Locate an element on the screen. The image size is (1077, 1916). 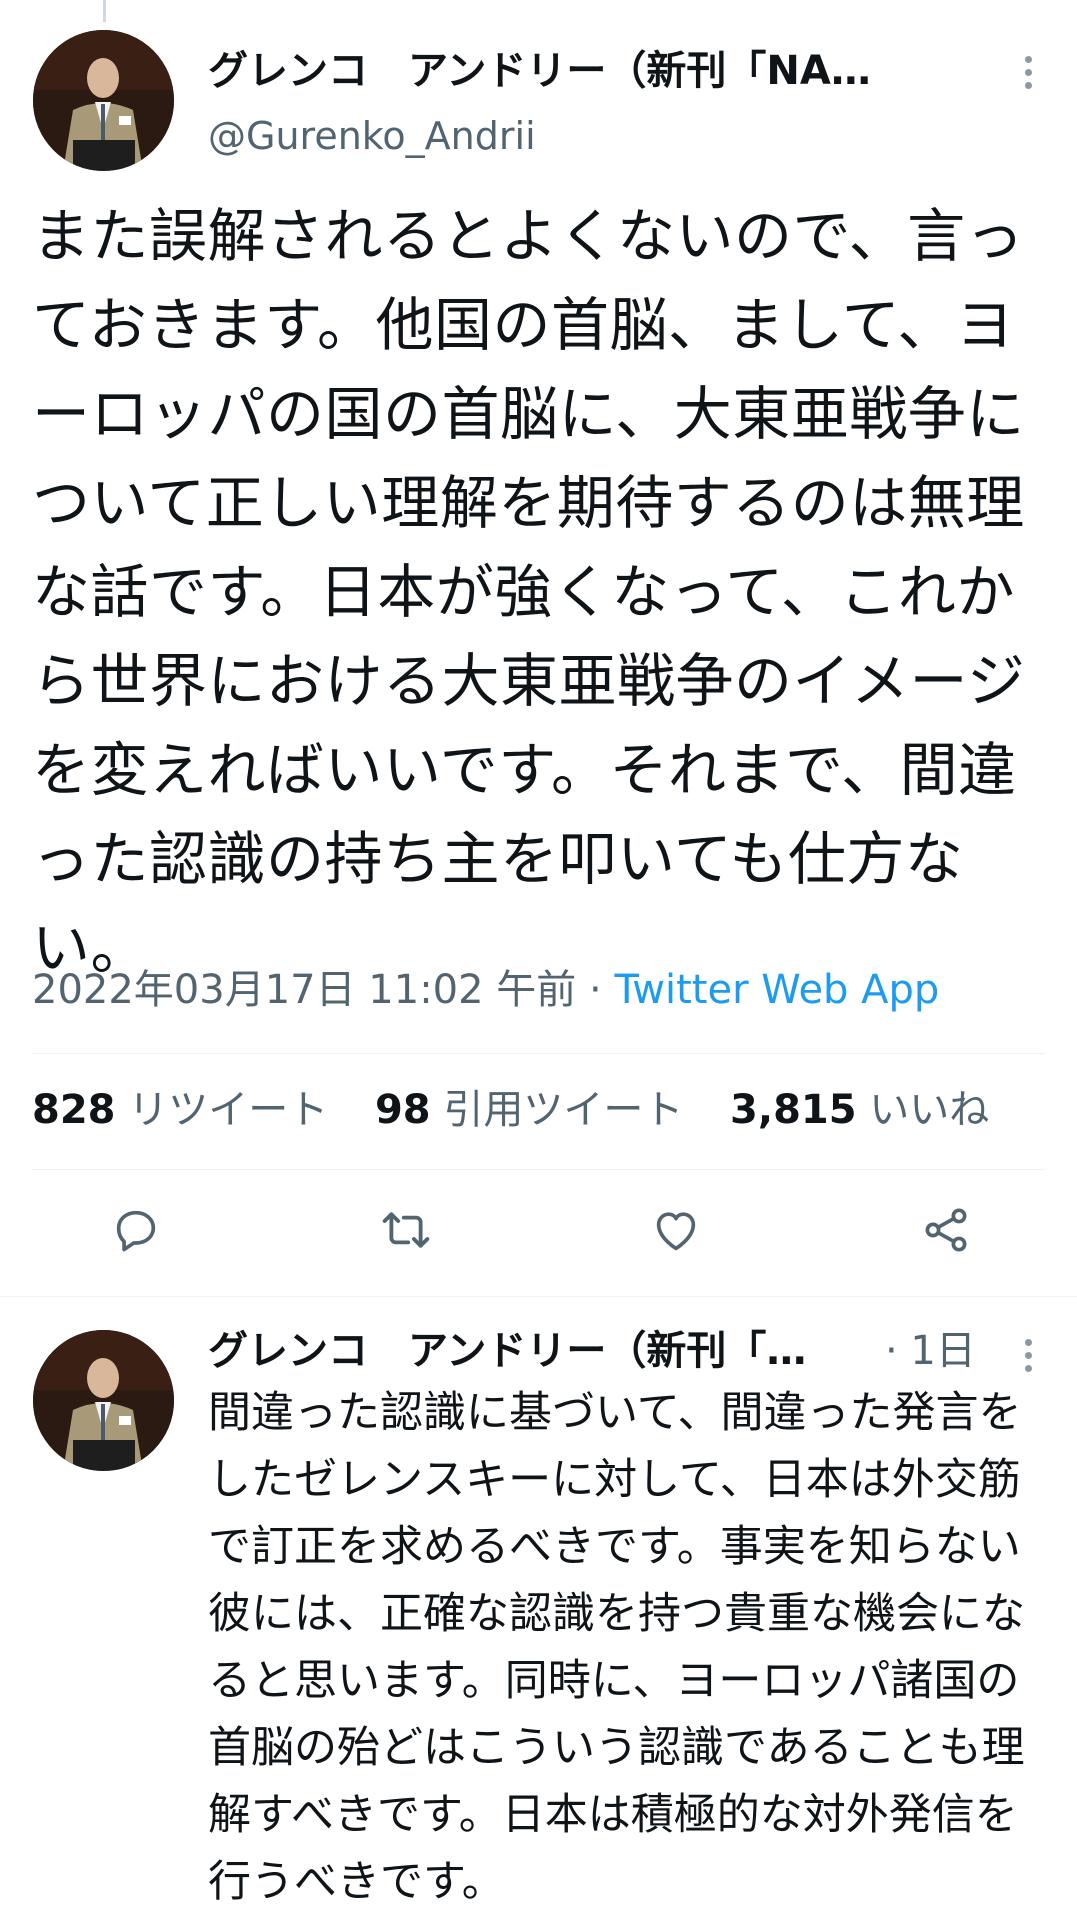
user-handle: @Gurenko_Andrii is located at coordinates (372, 136).